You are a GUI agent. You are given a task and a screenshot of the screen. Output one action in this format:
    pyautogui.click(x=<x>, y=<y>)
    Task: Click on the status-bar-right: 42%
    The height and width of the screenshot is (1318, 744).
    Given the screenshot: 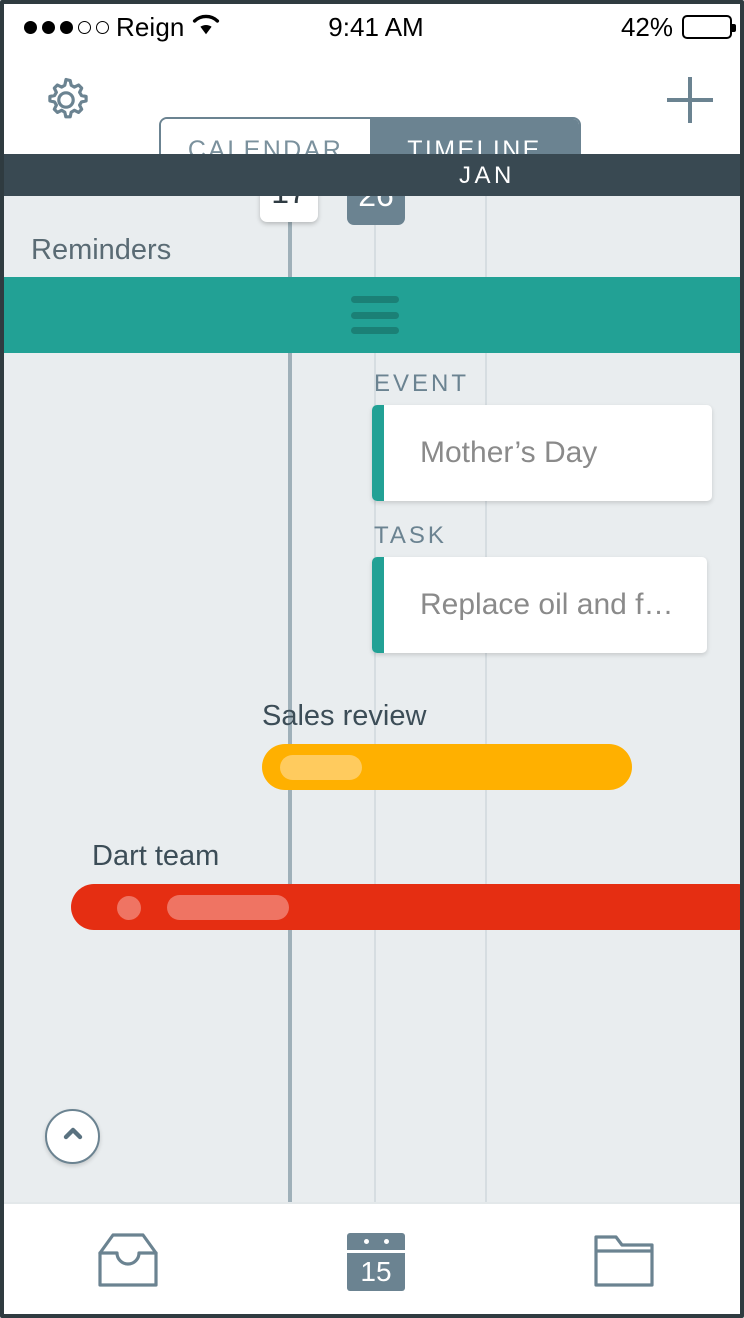 What is the action you would take?
    pyautogui.click(x=678, y=27)
    